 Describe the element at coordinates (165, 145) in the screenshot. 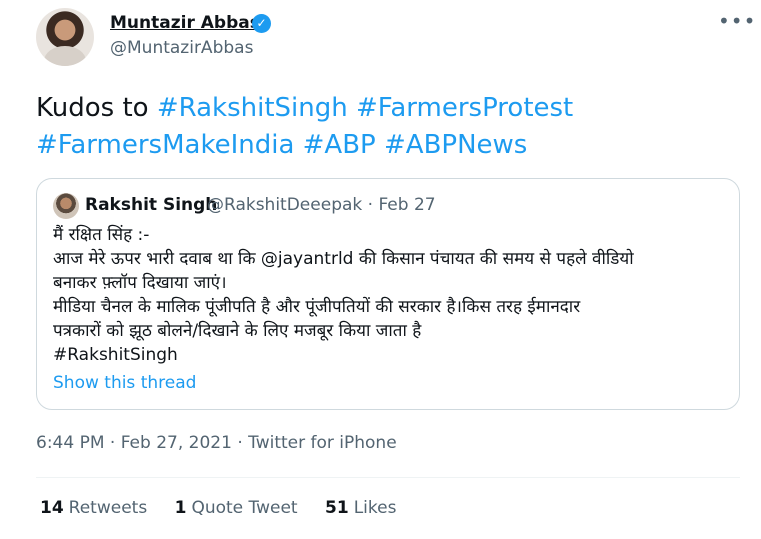

I see `hashtag-farmersmakeindia: #FarmersMakeIndia` at that location.